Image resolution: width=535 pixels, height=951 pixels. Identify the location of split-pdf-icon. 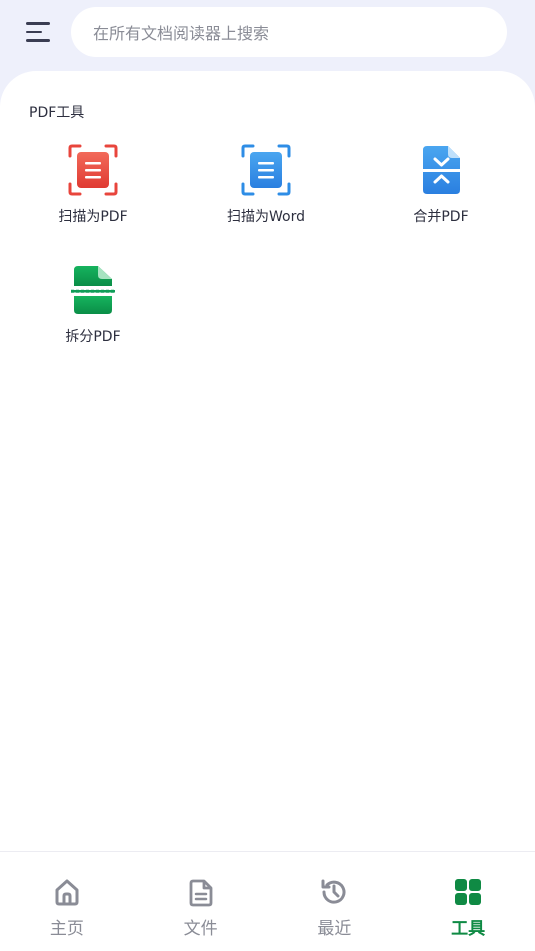
(93, 290).